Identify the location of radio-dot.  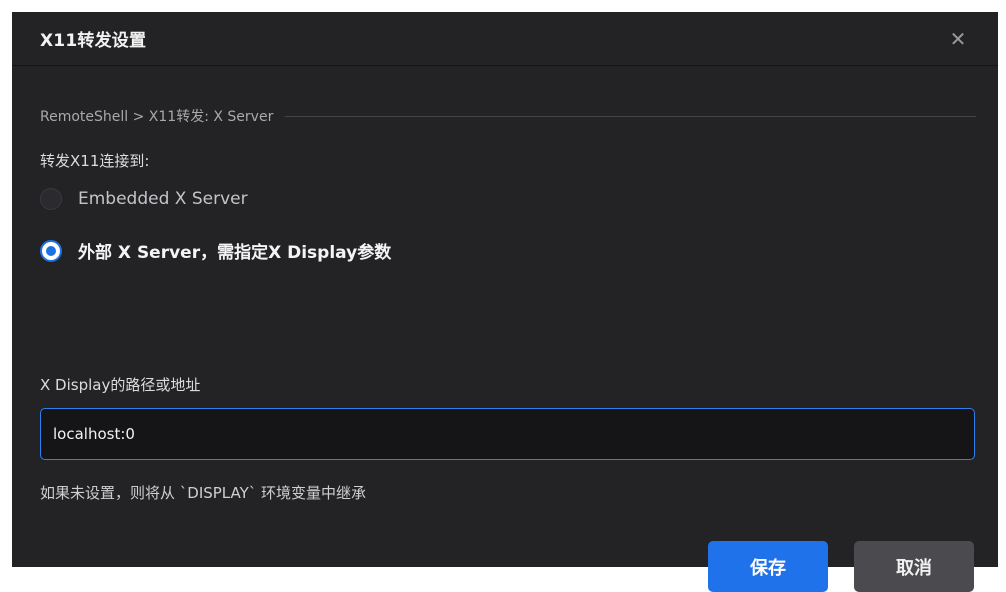
(51, 250).